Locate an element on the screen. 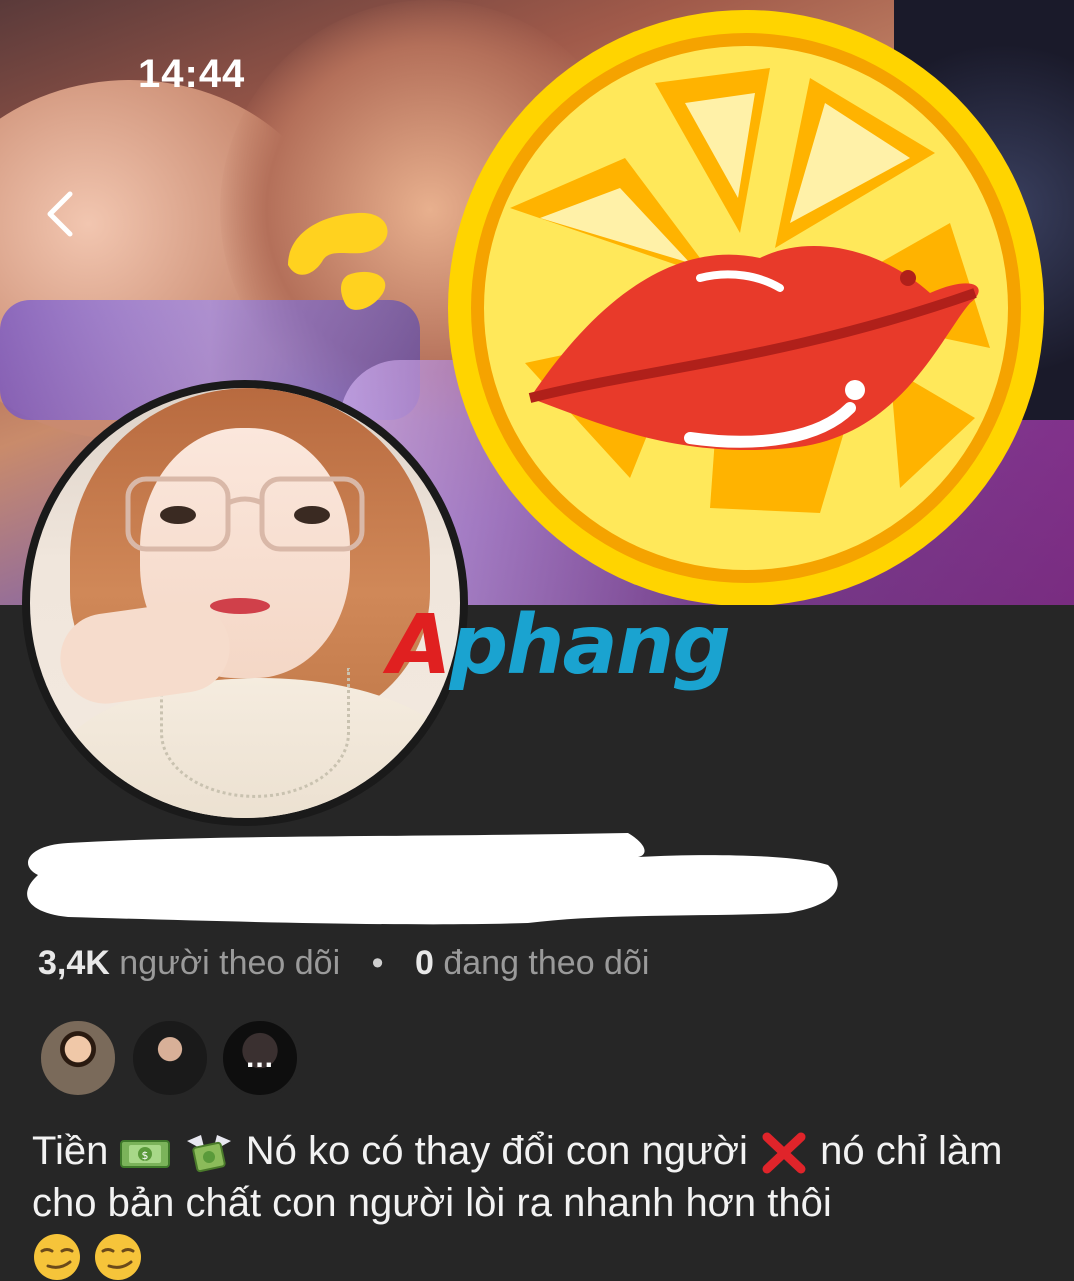 This screenshot has width=1074, height=1281. following-count: 0 is located at coordinates (424, 963).